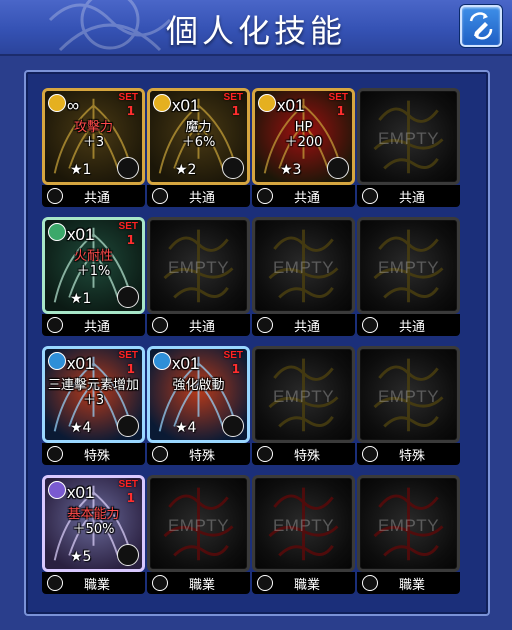  I want to click on skill-card: SET 1 x01 HP ＋200 ★3, so click(303, 136).